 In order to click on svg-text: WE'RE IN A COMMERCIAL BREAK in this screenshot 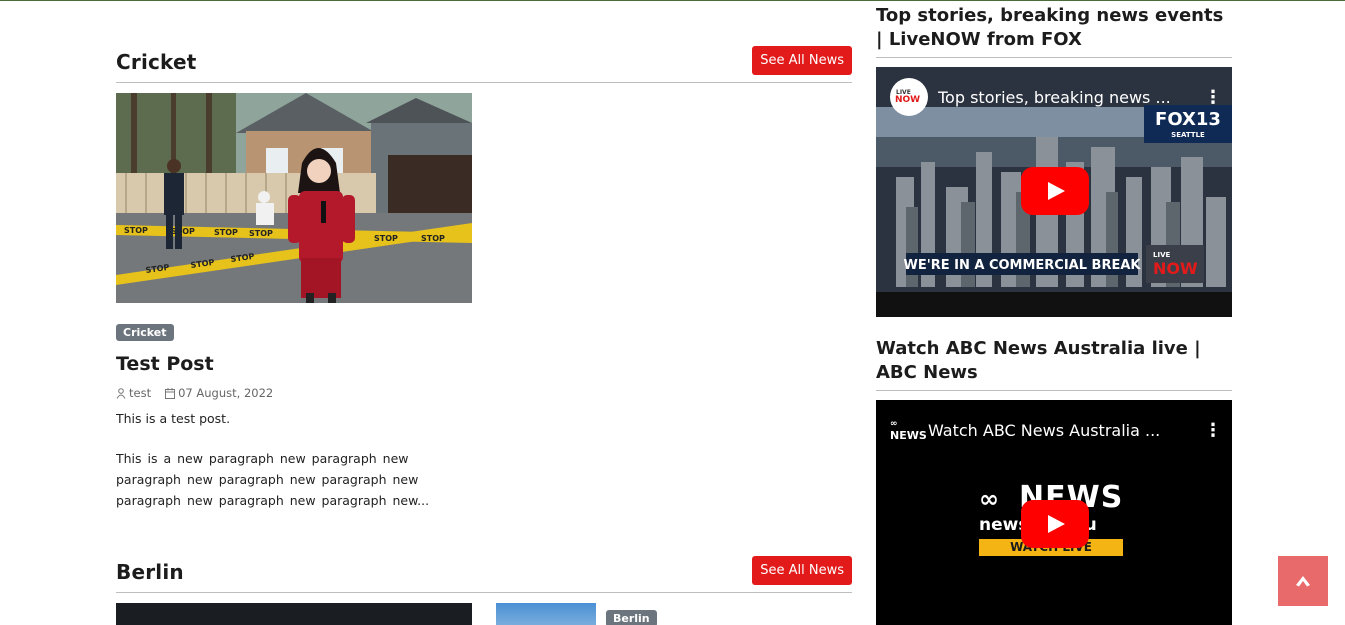, I will do `click(1023, 265)`.